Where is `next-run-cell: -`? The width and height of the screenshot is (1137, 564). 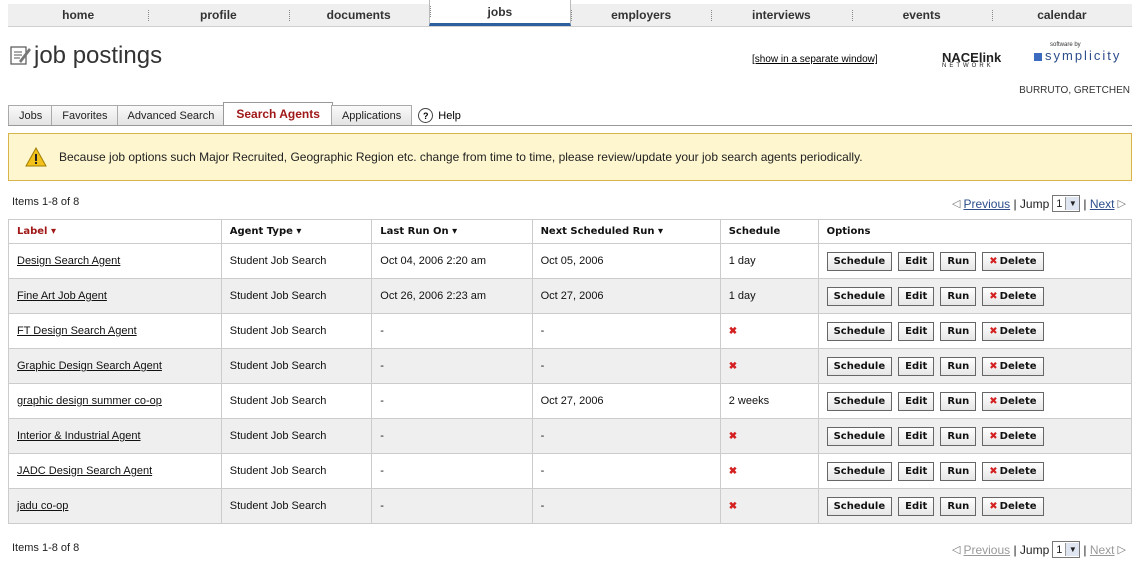 next-run-cell: - is located at coordinates (626, 331).